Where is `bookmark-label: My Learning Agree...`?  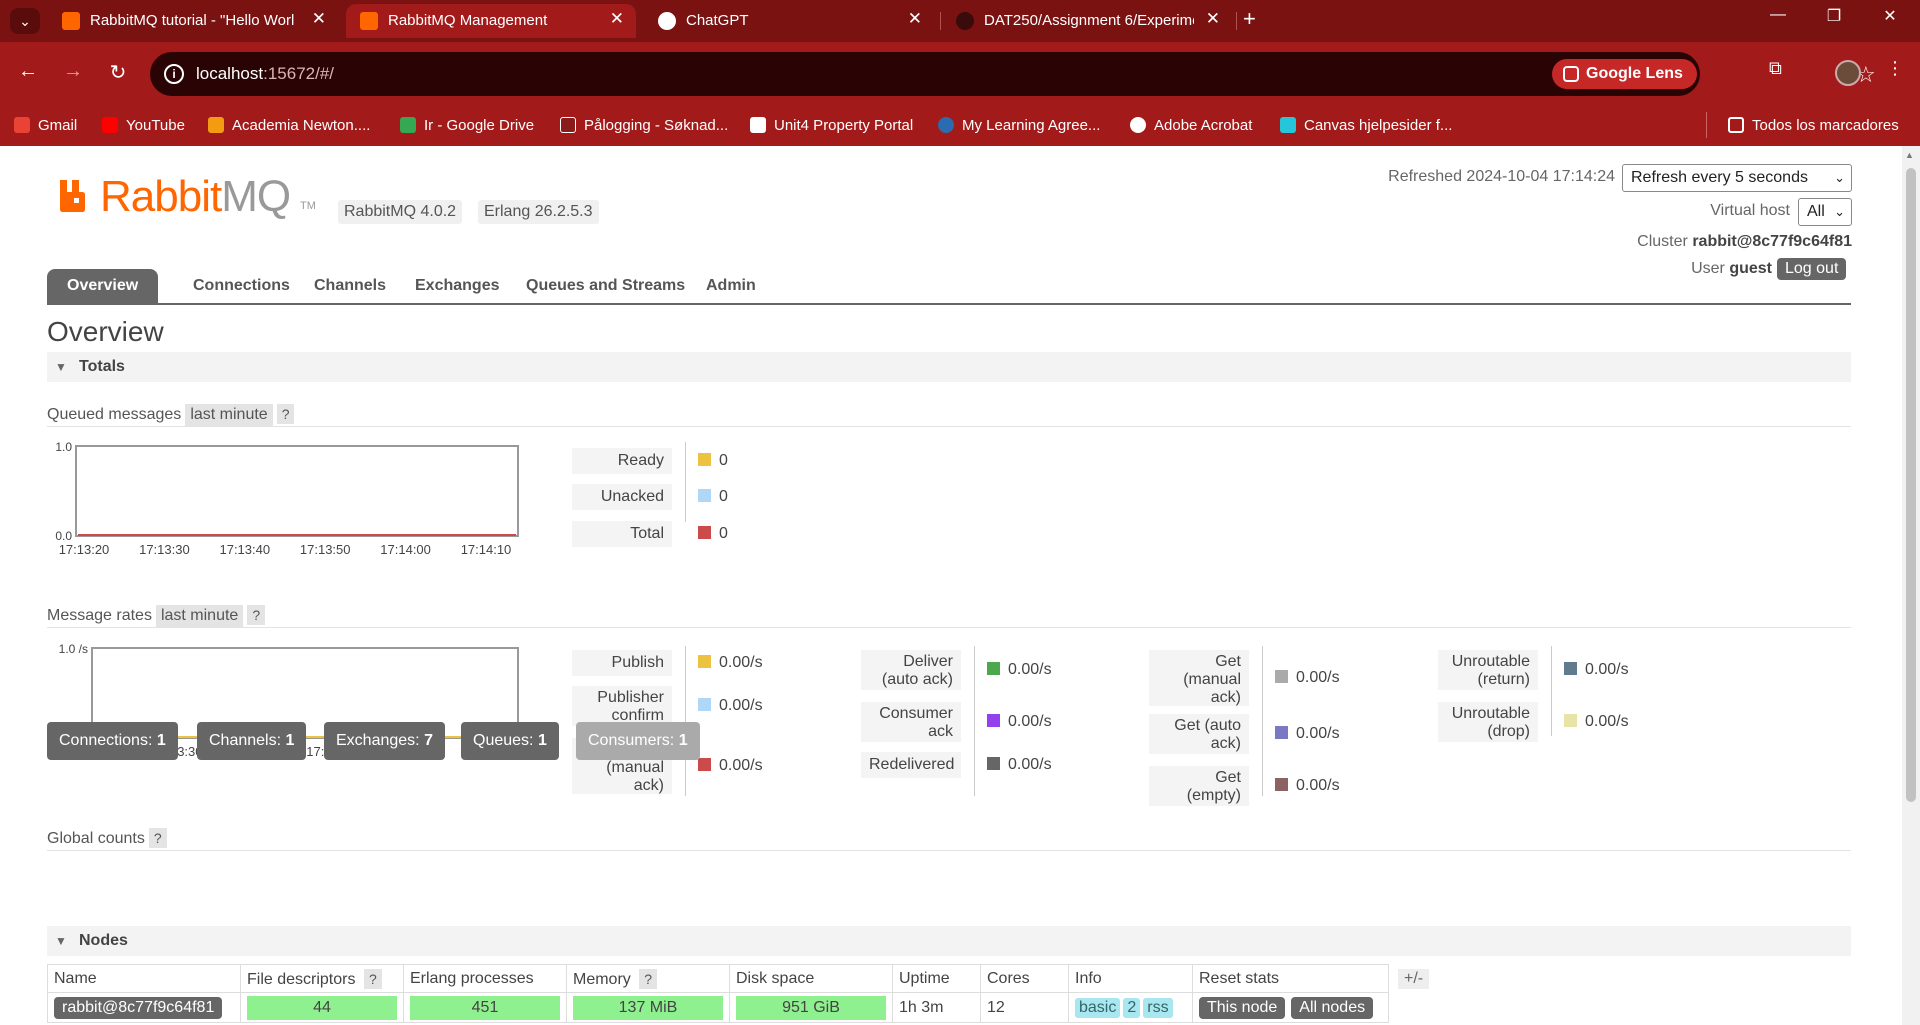 bookmark-label: My Learning Agree... is located at coordinates (1031, 125).